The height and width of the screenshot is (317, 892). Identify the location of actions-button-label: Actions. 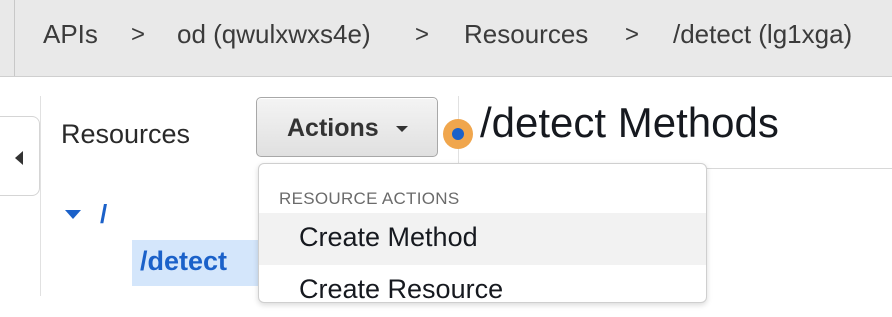
(333, 128).